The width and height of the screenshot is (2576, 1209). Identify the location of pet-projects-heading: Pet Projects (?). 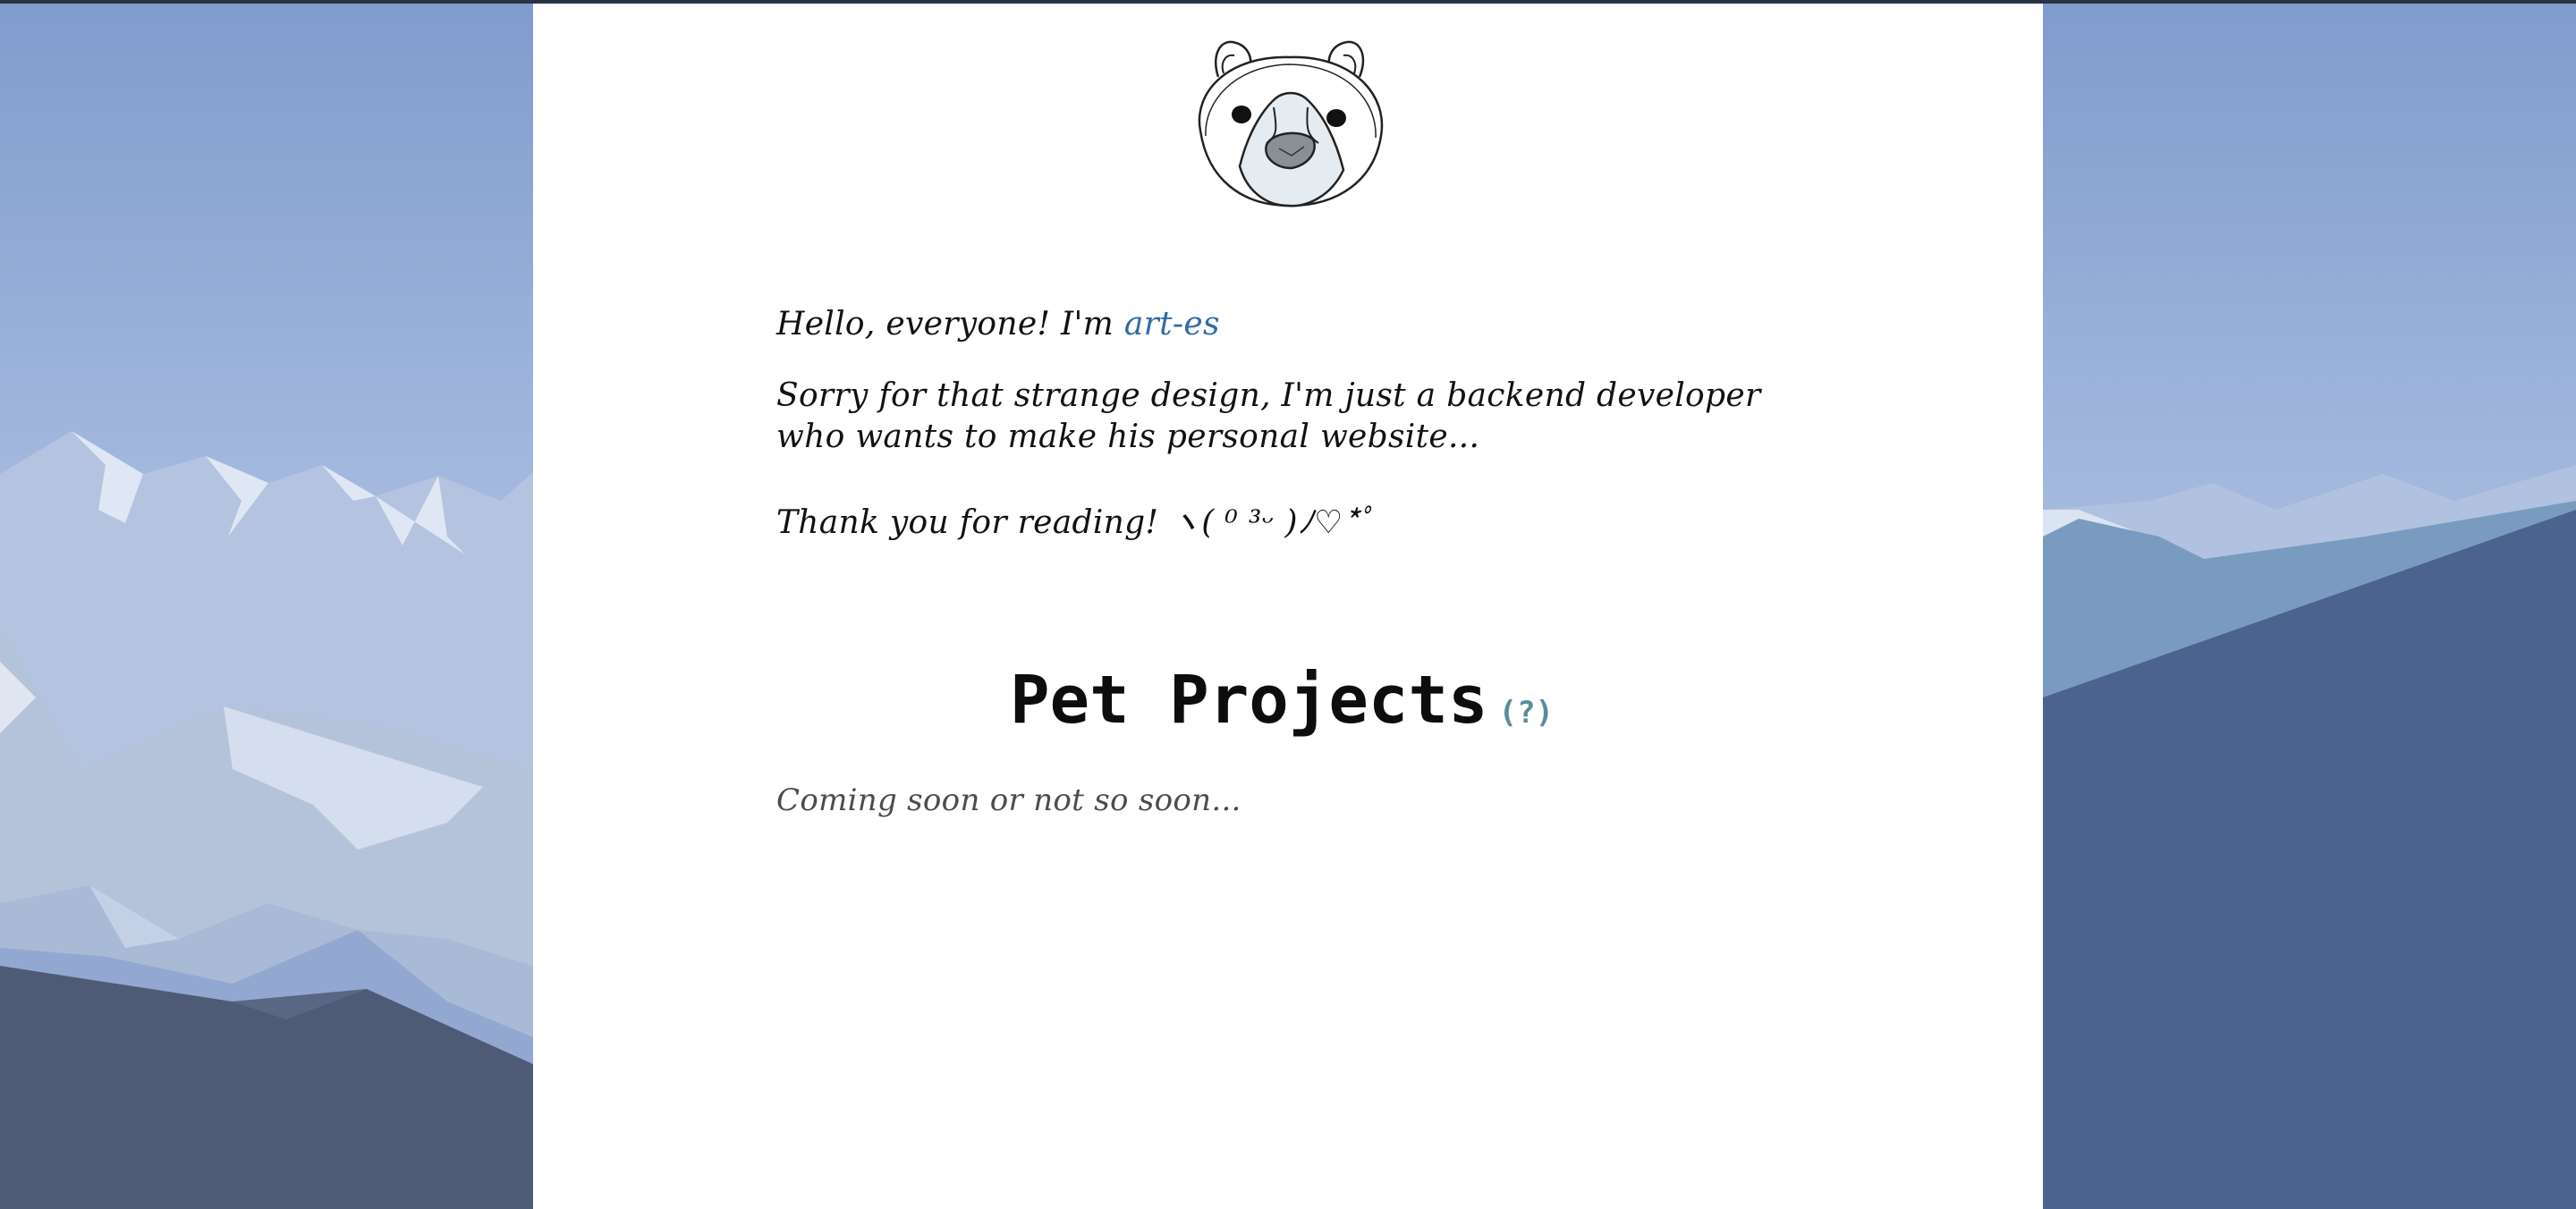
(1281, 700).